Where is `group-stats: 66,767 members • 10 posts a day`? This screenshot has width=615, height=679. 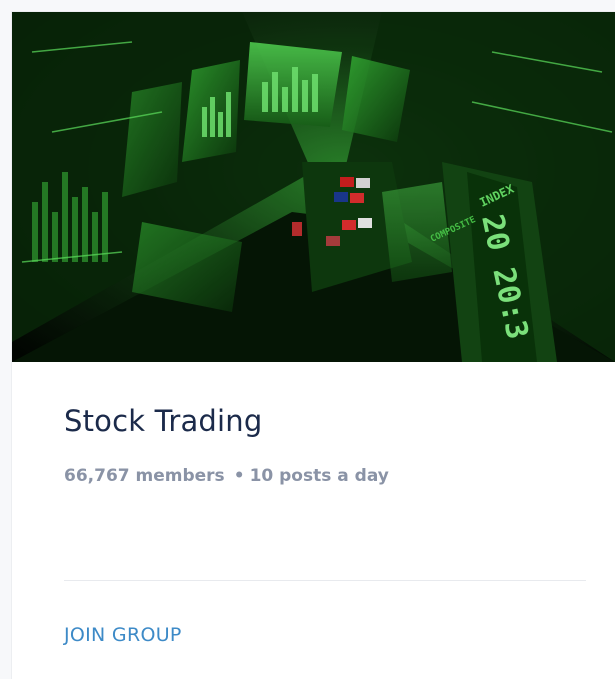
group-stats: 66,767 members • 10 posts a day is located at coordinates (226, 476).